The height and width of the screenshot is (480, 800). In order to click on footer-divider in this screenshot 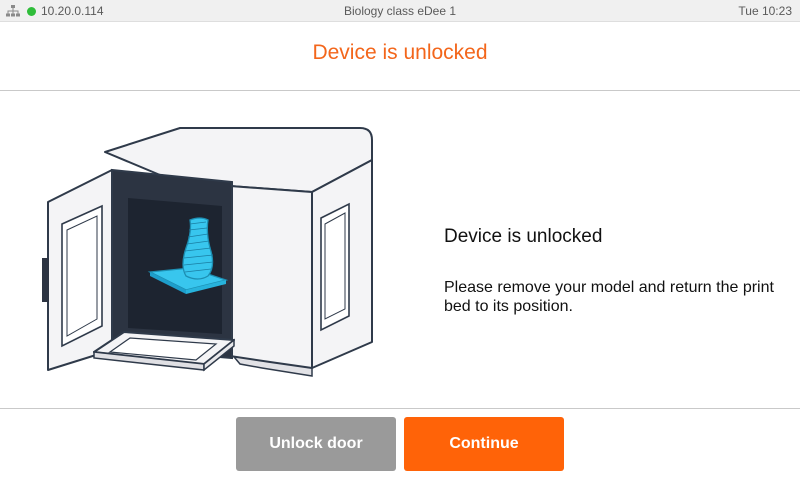, I will do `click(400, 408)`.